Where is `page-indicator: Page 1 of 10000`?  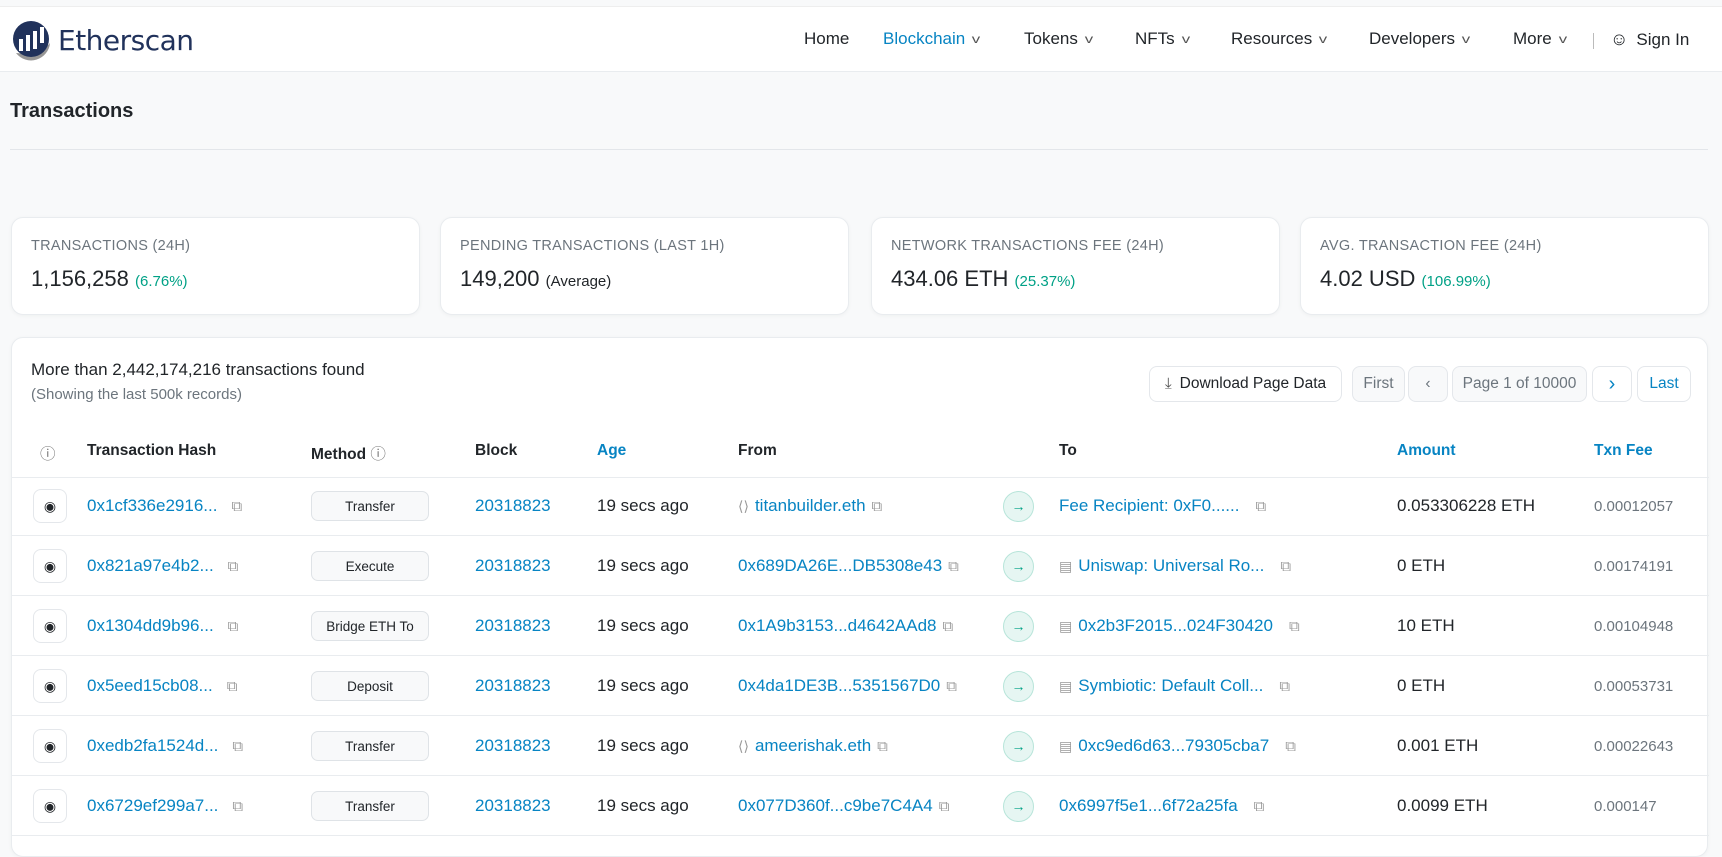 page-indicator: Page 1 of 10000 is located at coordinates (1519, 384).